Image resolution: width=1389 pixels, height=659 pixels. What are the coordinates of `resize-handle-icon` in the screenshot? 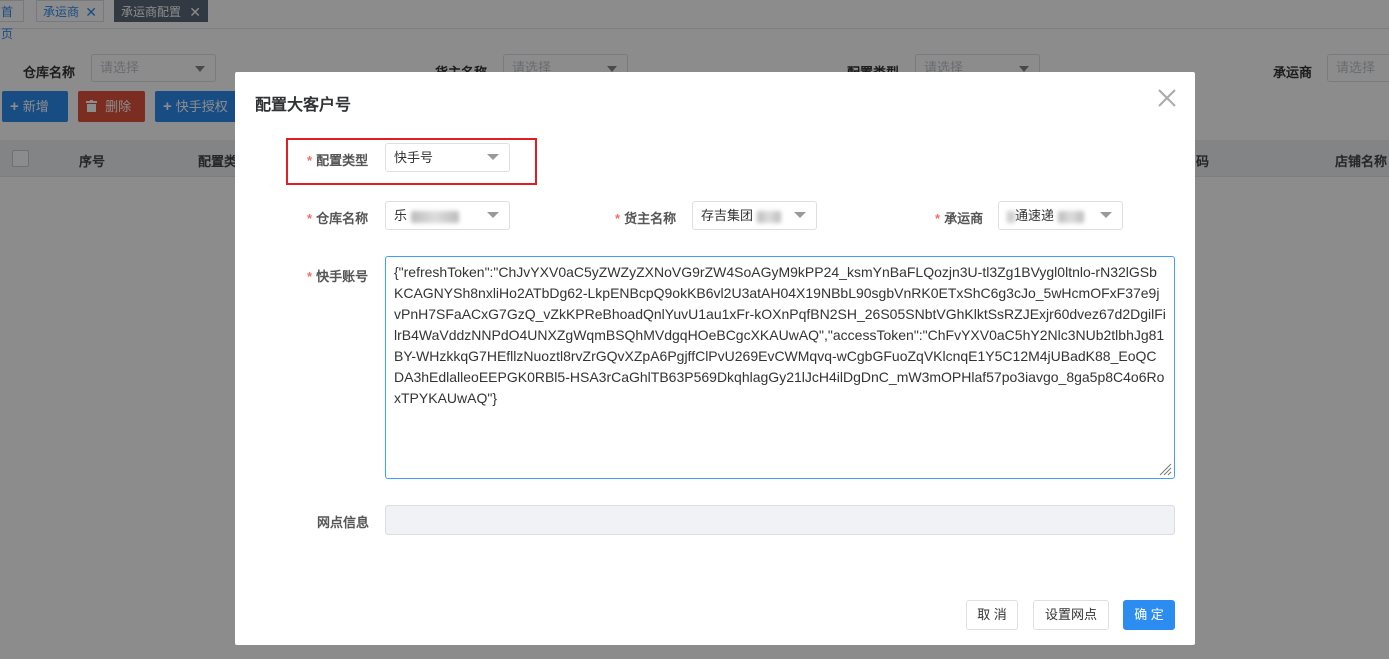 It's located at (1164, 468).